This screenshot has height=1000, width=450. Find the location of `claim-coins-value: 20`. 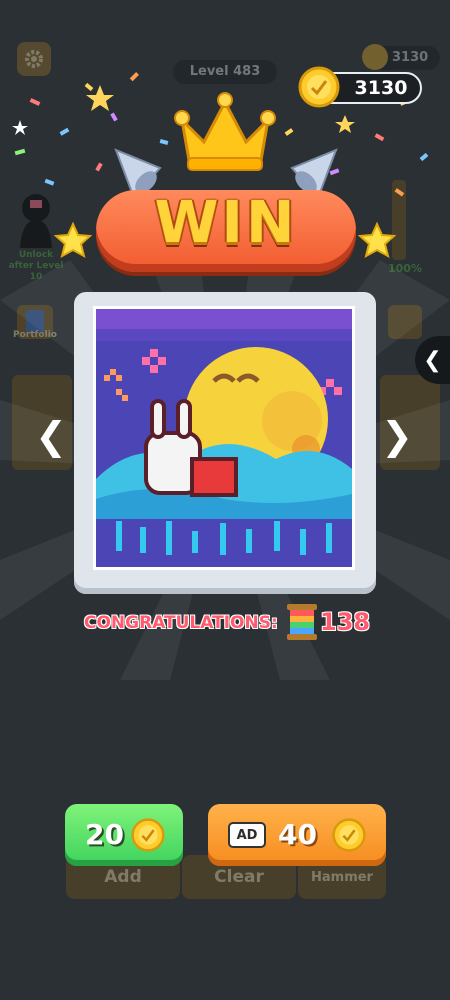

claim-coins-value: 20 is located at coordinates (104, 834).